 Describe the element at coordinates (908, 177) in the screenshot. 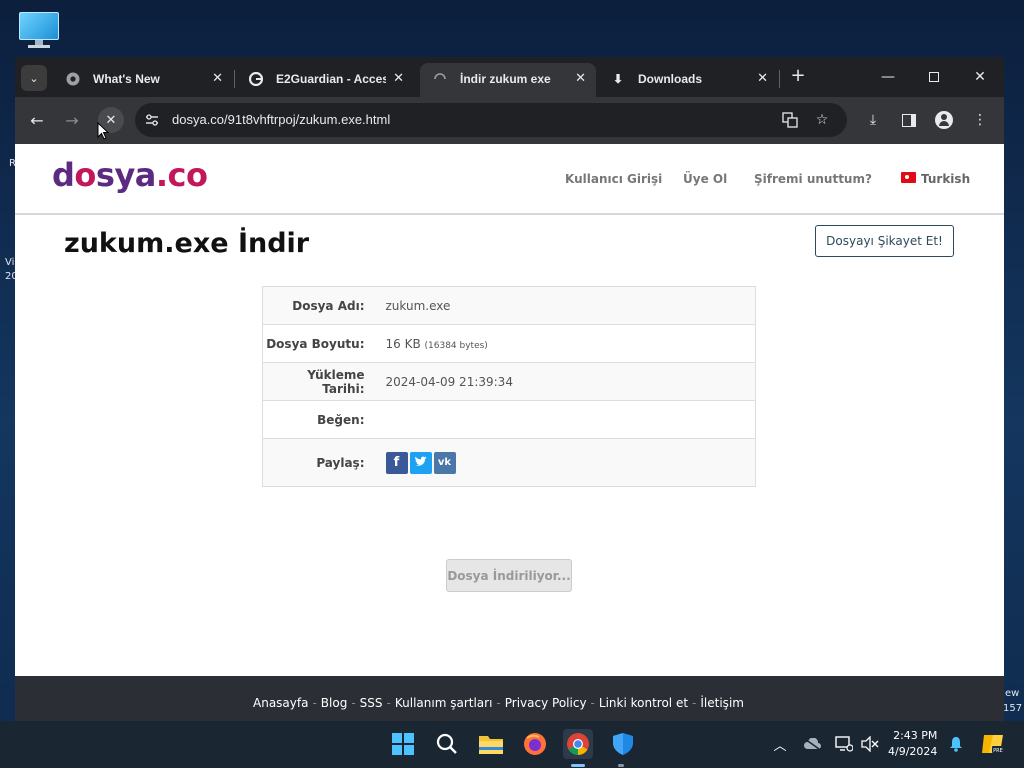

I see `turkey-flag-icon` at that location.